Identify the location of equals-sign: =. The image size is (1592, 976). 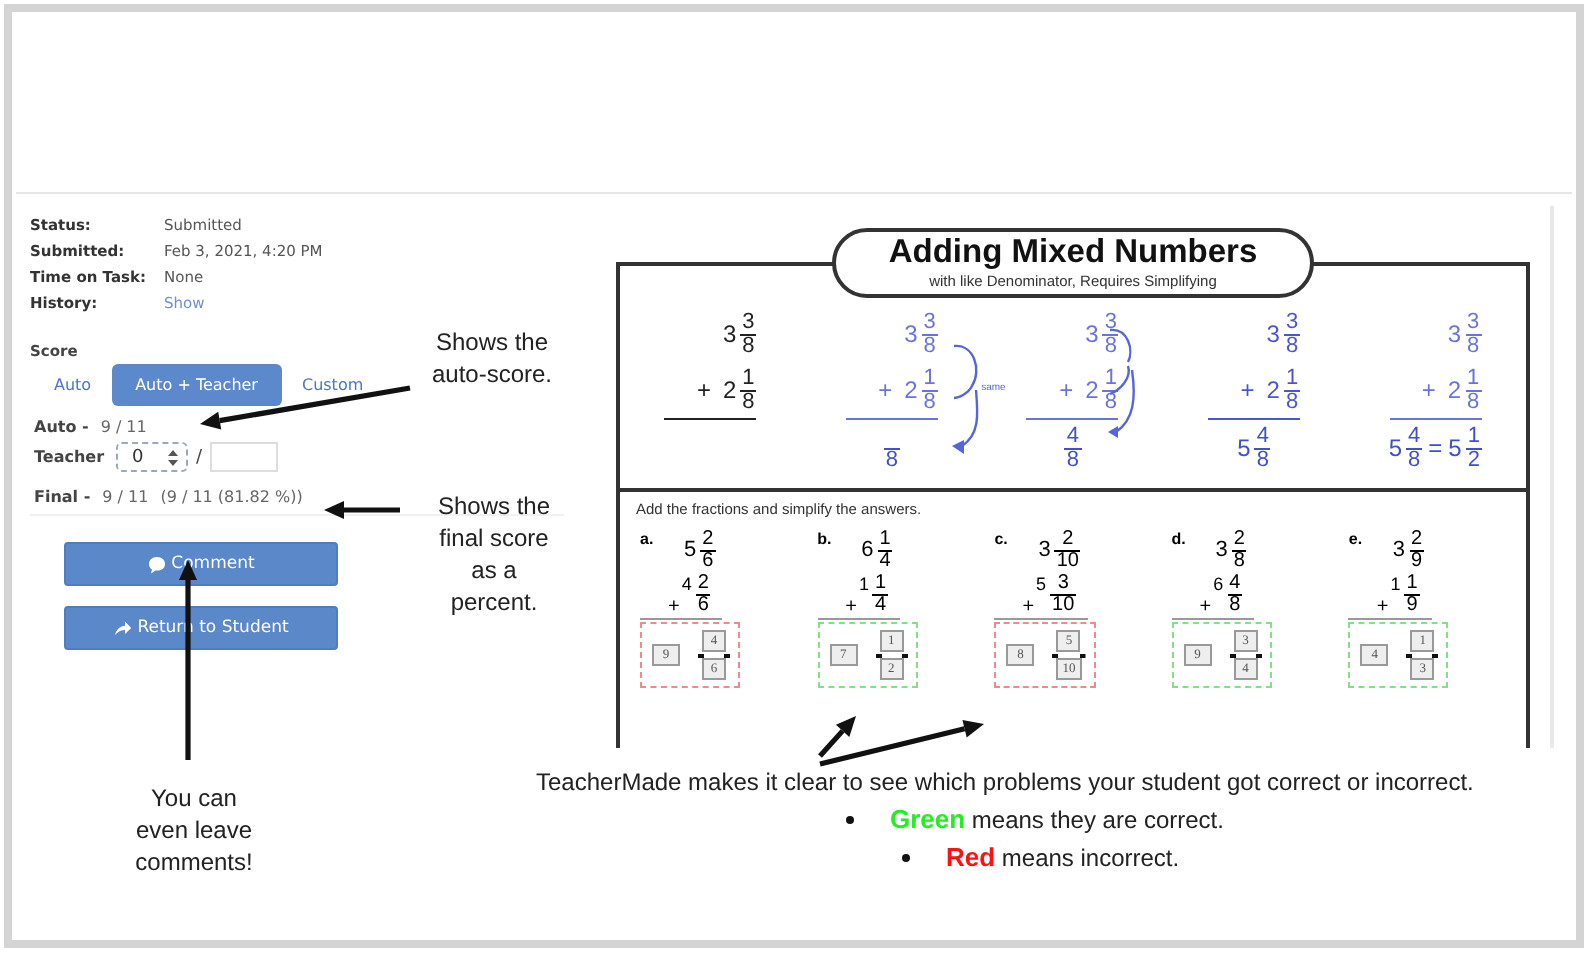
(1435, 448).